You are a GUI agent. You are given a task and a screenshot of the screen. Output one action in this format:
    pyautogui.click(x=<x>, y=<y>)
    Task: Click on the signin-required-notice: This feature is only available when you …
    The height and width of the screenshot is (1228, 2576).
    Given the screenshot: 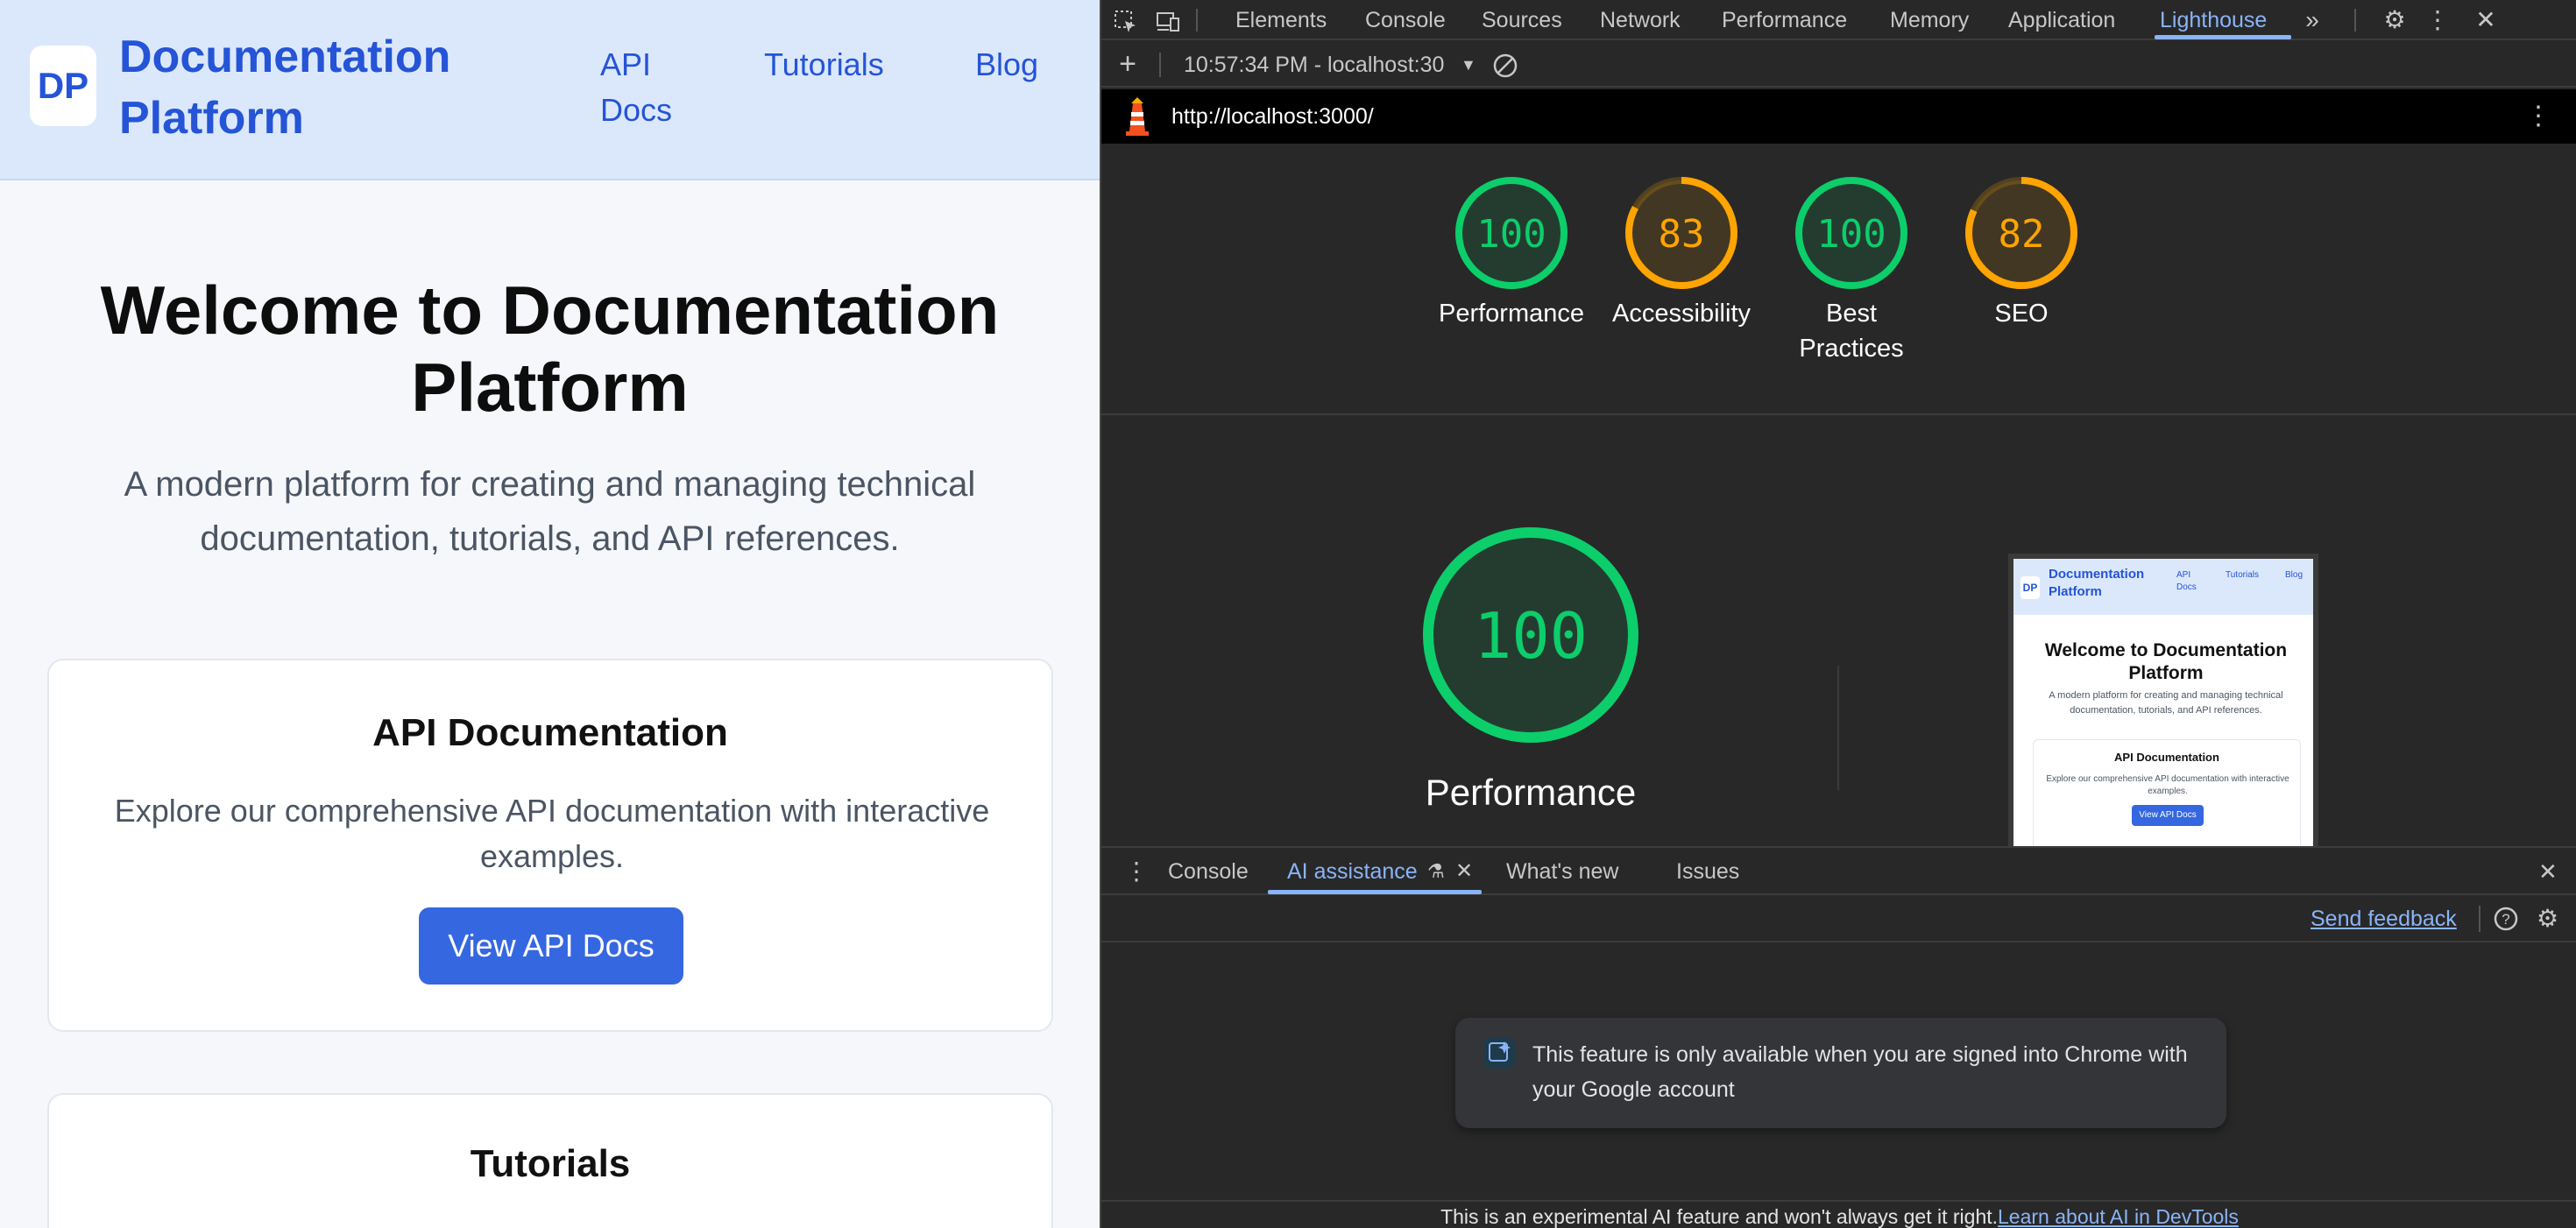 What is the action you would take?
    pyautogui.click(x=1840, y=1073)
    